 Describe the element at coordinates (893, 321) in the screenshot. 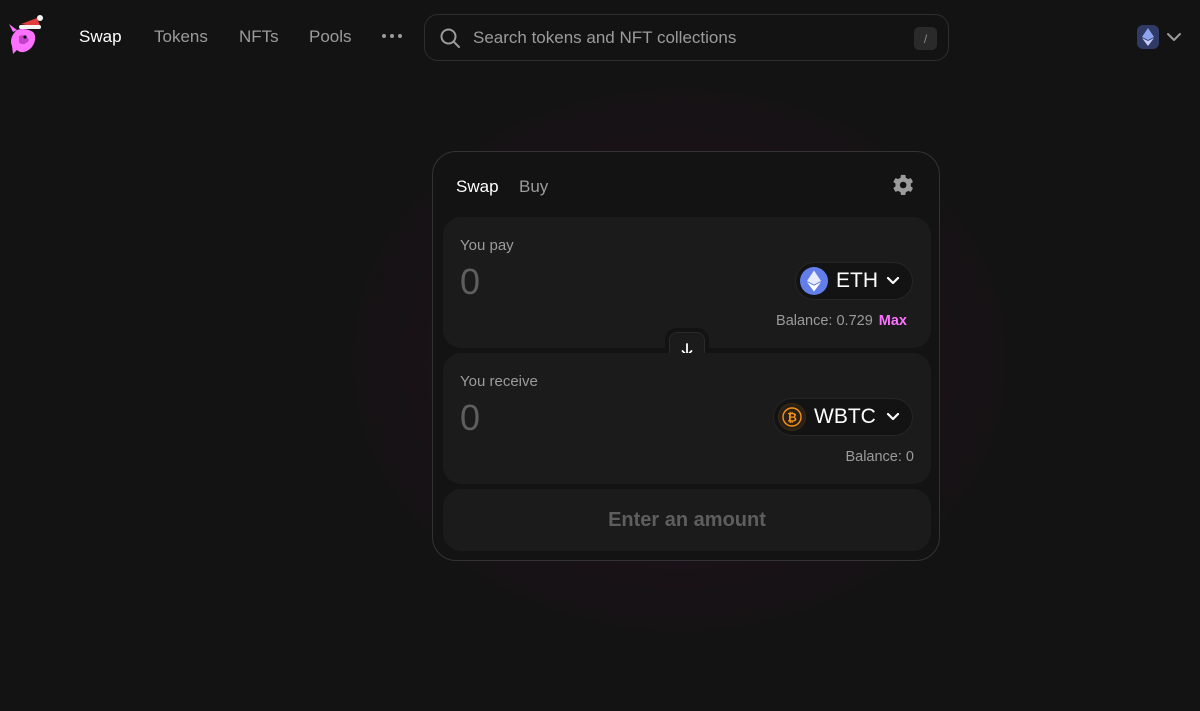

I see `max-button: Max` at that location.